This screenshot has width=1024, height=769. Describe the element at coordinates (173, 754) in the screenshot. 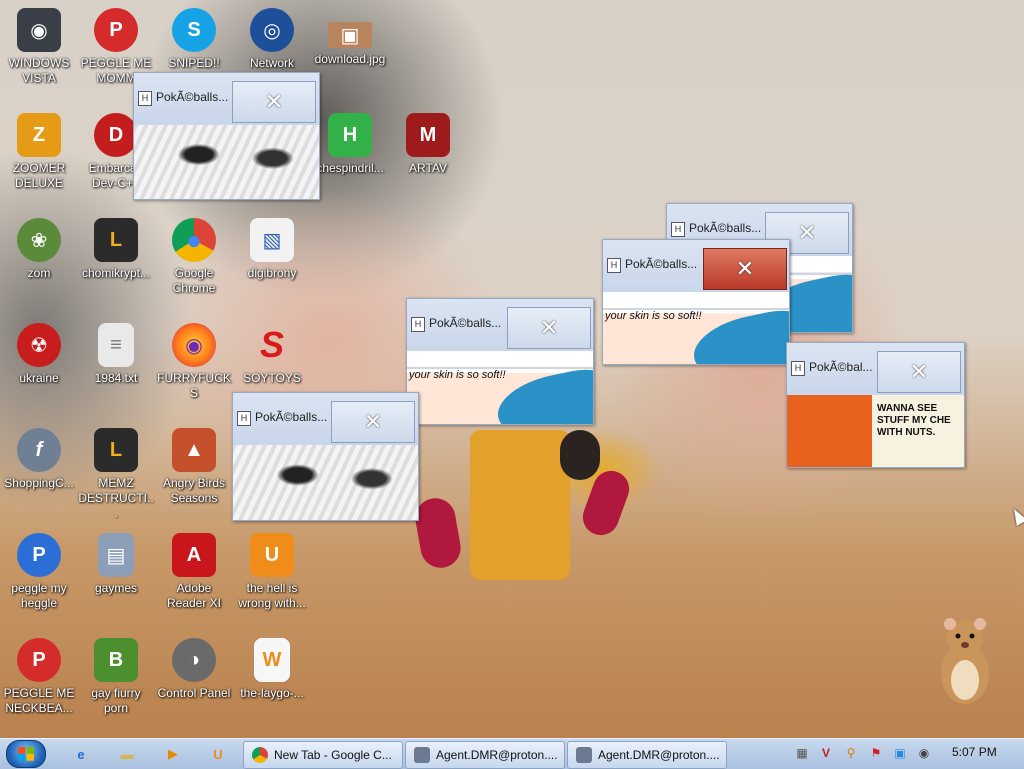

I see `media-player-icon: ▶` at that location.